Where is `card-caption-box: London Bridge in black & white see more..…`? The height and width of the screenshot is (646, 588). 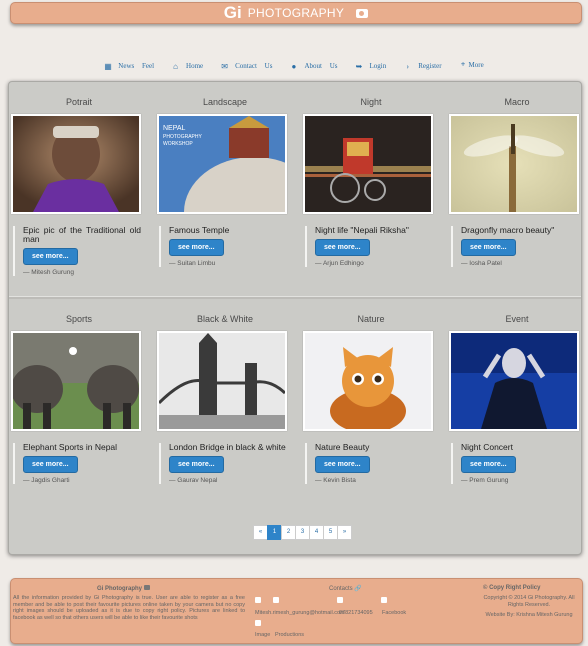
card-caption-box: London Bridge in black & white see more..… is located at coordinates (223, 463).